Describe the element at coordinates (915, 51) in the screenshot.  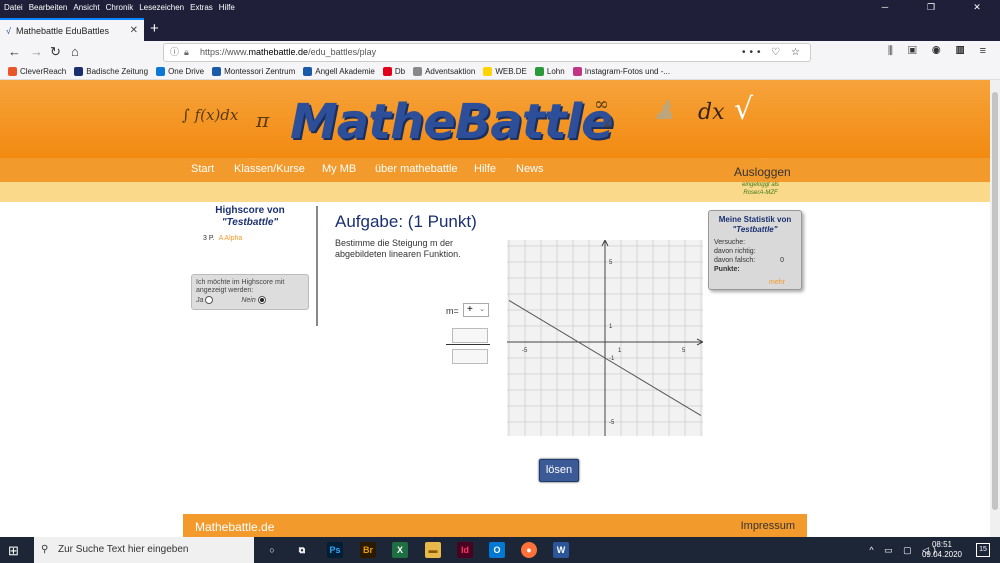
I see `sidebar-icon: ▣` at that location.